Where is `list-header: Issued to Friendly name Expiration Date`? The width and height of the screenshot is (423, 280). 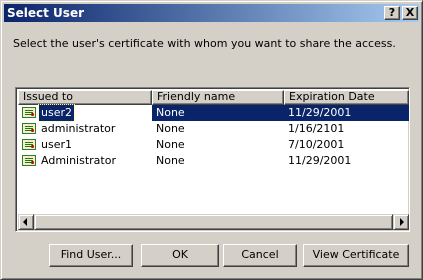 list-header: Issued to Friendly name Expiration Date is located at coordinates (213, 97).